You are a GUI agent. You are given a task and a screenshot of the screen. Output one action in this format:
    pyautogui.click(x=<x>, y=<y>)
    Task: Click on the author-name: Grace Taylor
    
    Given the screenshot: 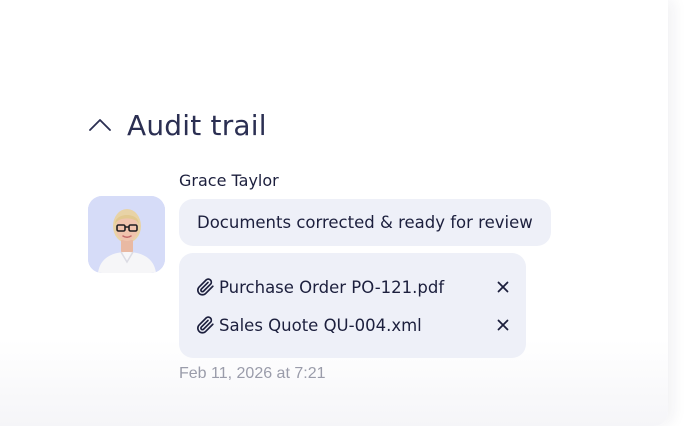 What is the action you would take?
    pyautogui.click(x=229, y=180)
    